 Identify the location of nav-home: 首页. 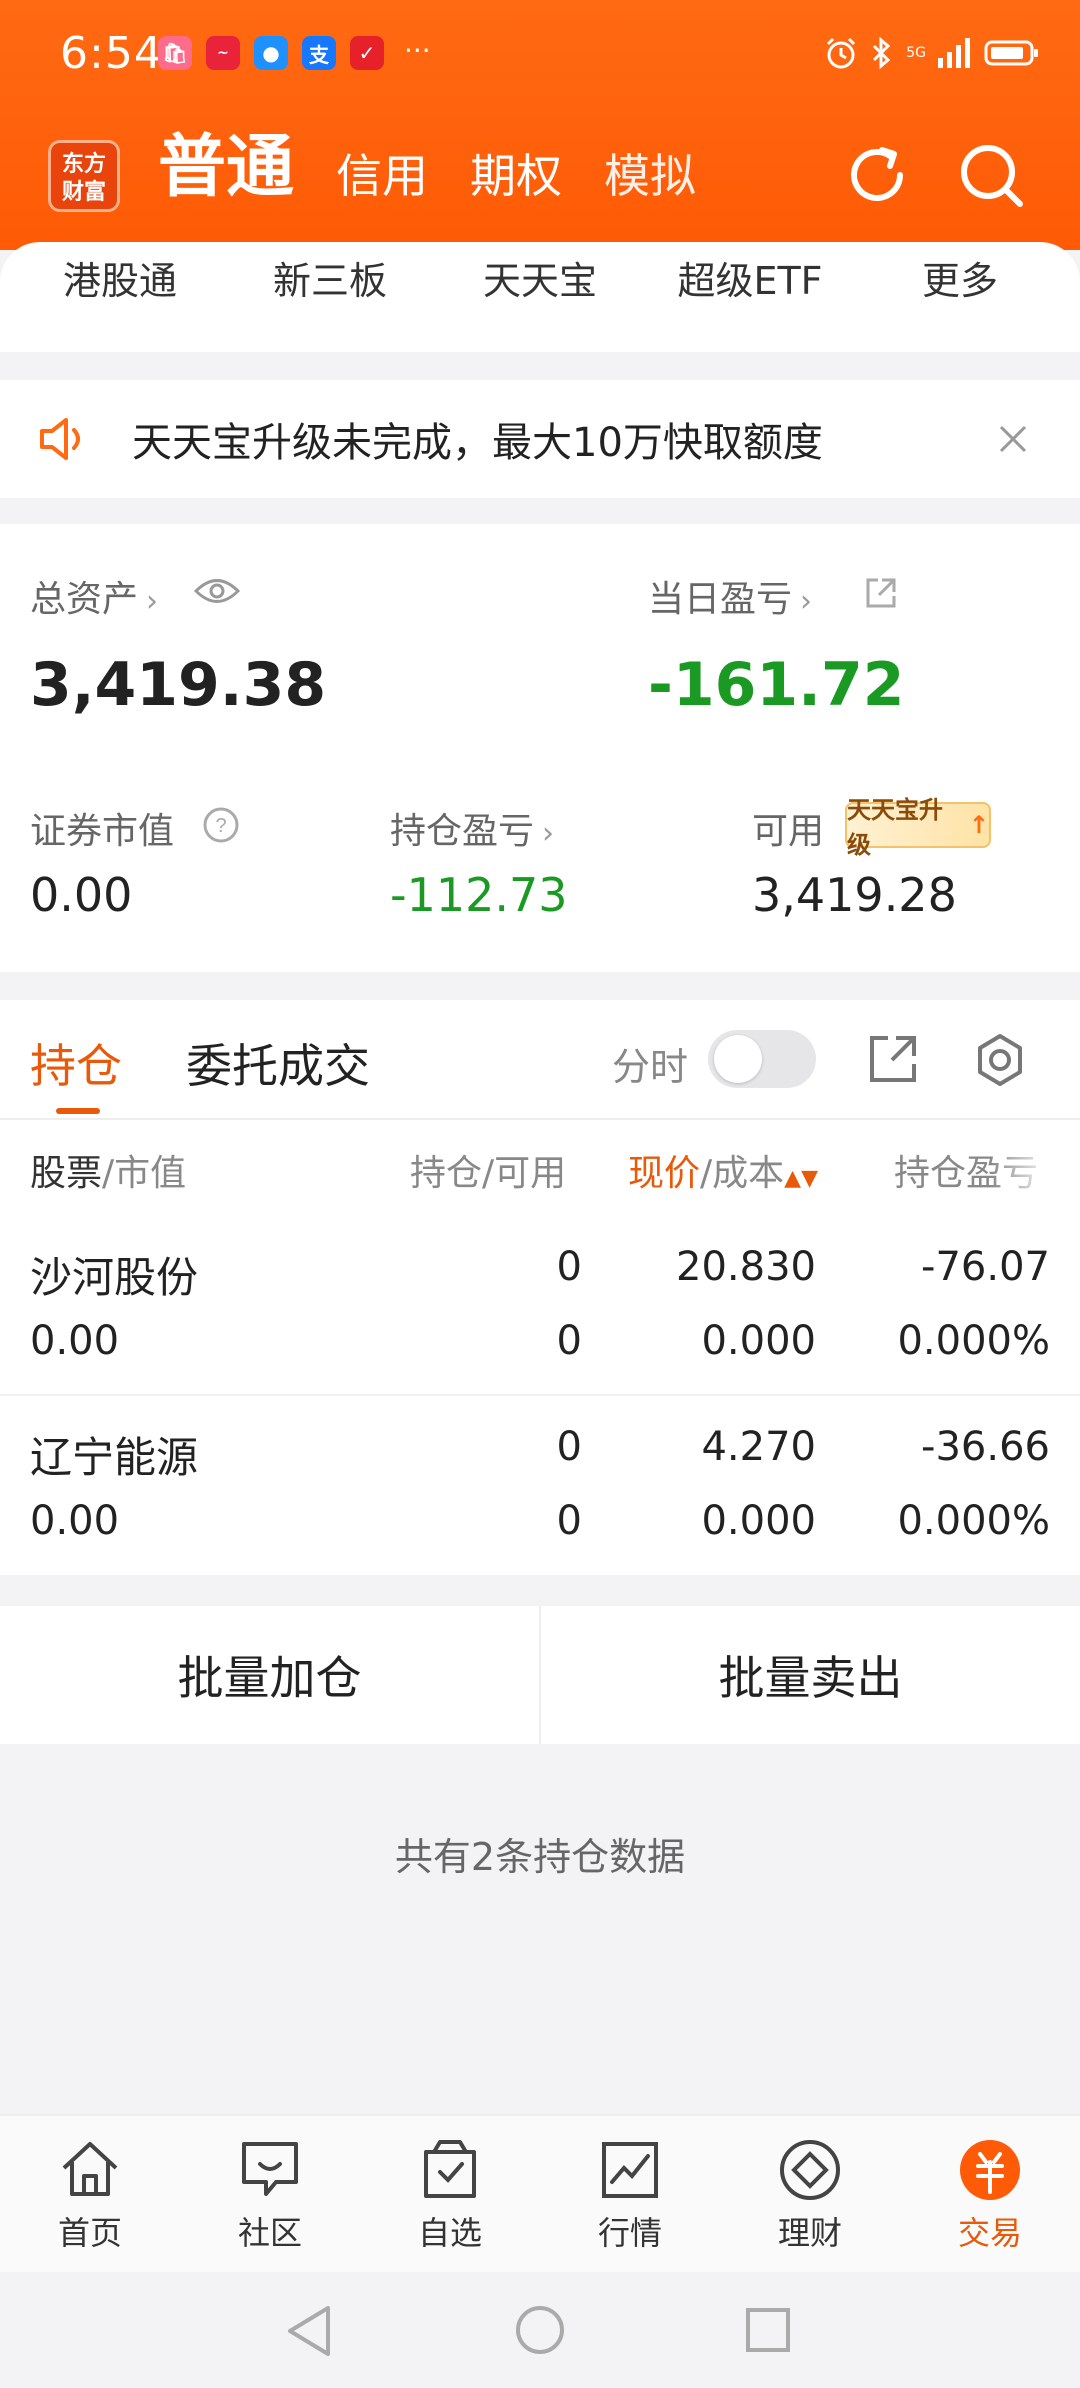
(90, 2194).